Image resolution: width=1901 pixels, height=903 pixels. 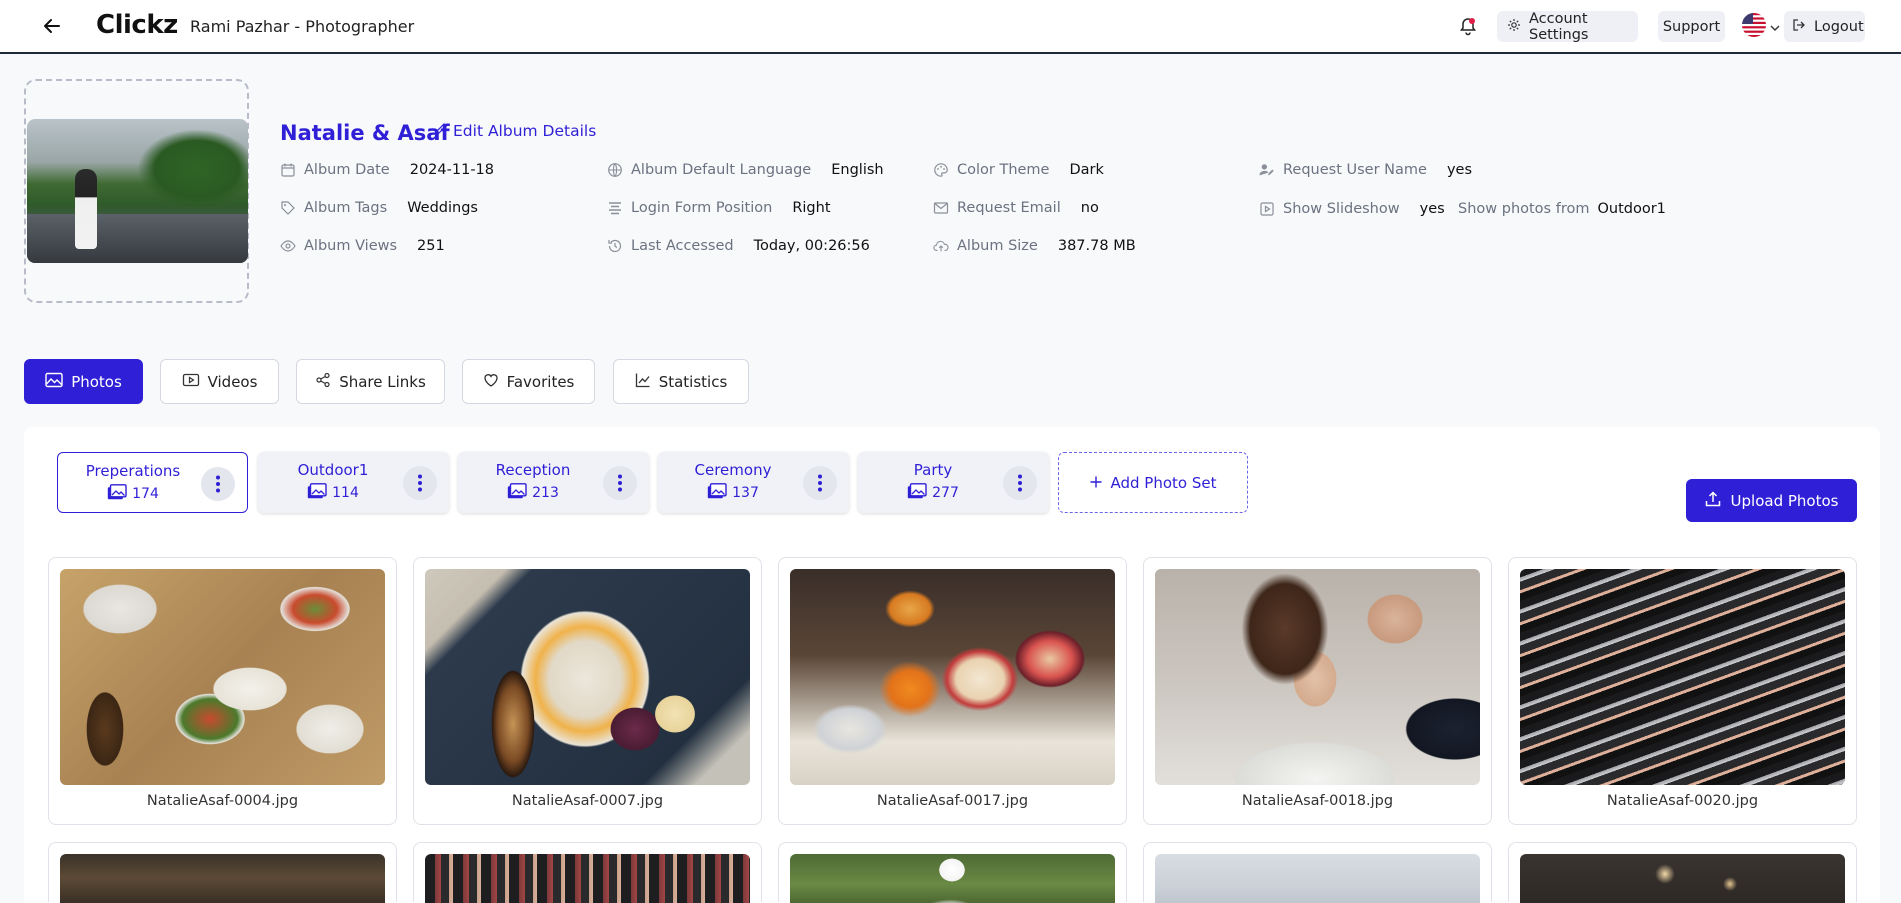 What do you see at coordinates (1682, 691) in the screenshot?
I see `photo-card: NatalieAsaf-0020.jpg` at bounding box center [1682, 691].